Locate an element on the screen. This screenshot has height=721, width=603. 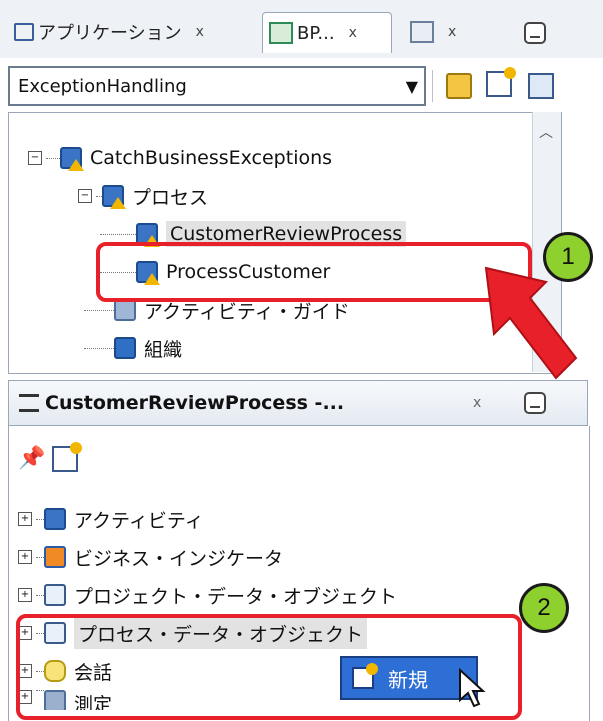
callout-2: 2 is located at coordinates (544, 608).